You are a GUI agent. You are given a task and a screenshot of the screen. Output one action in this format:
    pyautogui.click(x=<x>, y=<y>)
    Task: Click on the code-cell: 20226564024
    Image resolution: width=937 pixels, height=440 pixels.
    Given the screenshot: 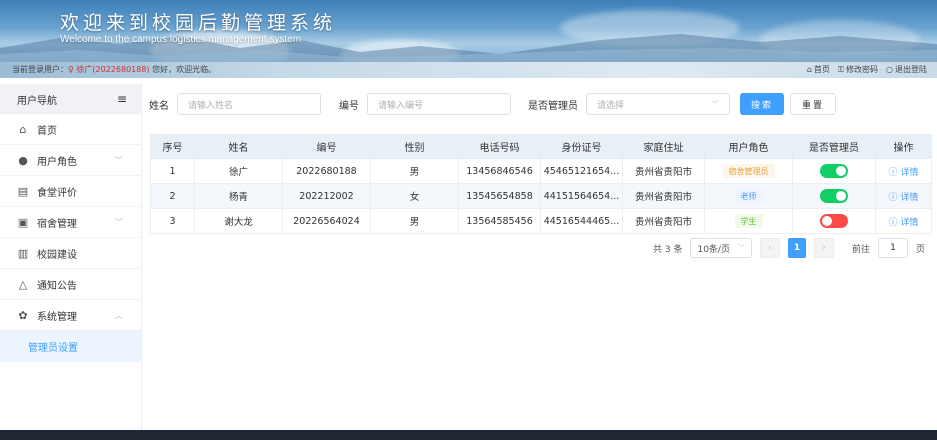 What is the action you would take?
    pyautogui.click(x=326, y=221)
    